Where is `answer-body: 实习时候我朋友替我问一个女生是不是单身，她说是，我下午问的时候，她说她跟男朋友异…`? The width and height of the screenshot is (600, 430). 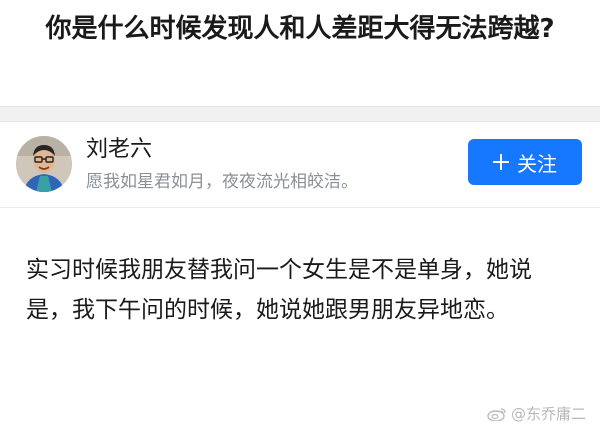
answer-body: 实习时候我朋友替我问一个女生是不是单身，她说是，我下午问的时候，她说她跟男朋友异… is located at coordinates (279, 290).